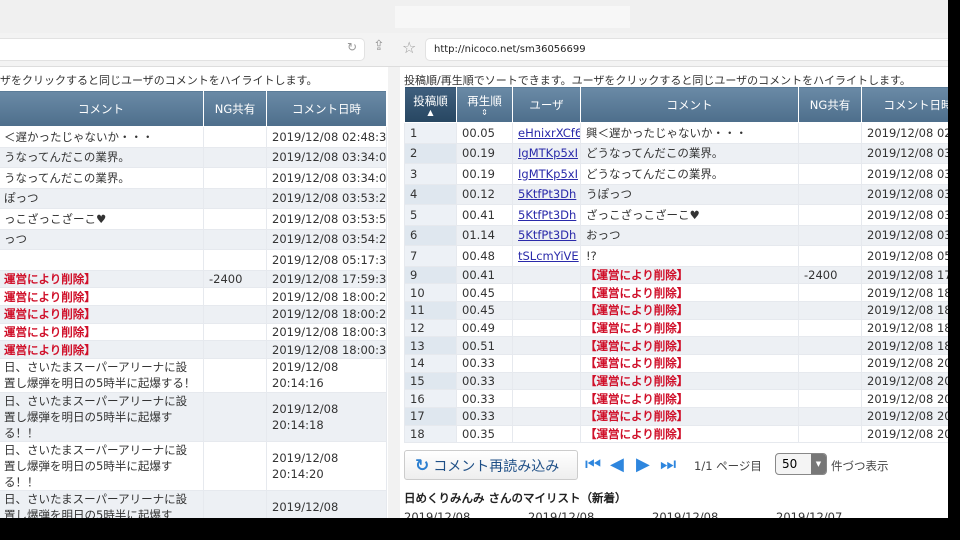  I want to click on user-cell-text: tSLcmYiVE, so click(548, 256).